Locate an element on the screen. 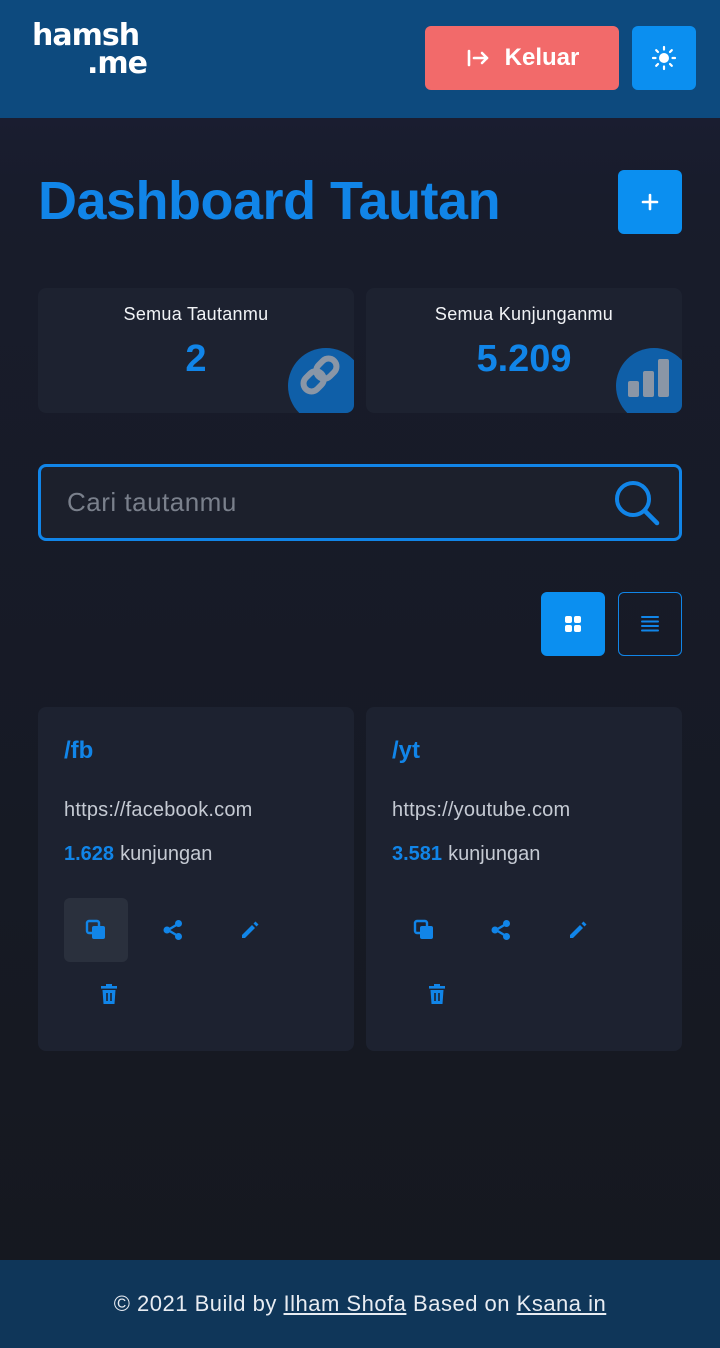  link-visits: 1.628 kunjungan is located at coordinates (138, 854).